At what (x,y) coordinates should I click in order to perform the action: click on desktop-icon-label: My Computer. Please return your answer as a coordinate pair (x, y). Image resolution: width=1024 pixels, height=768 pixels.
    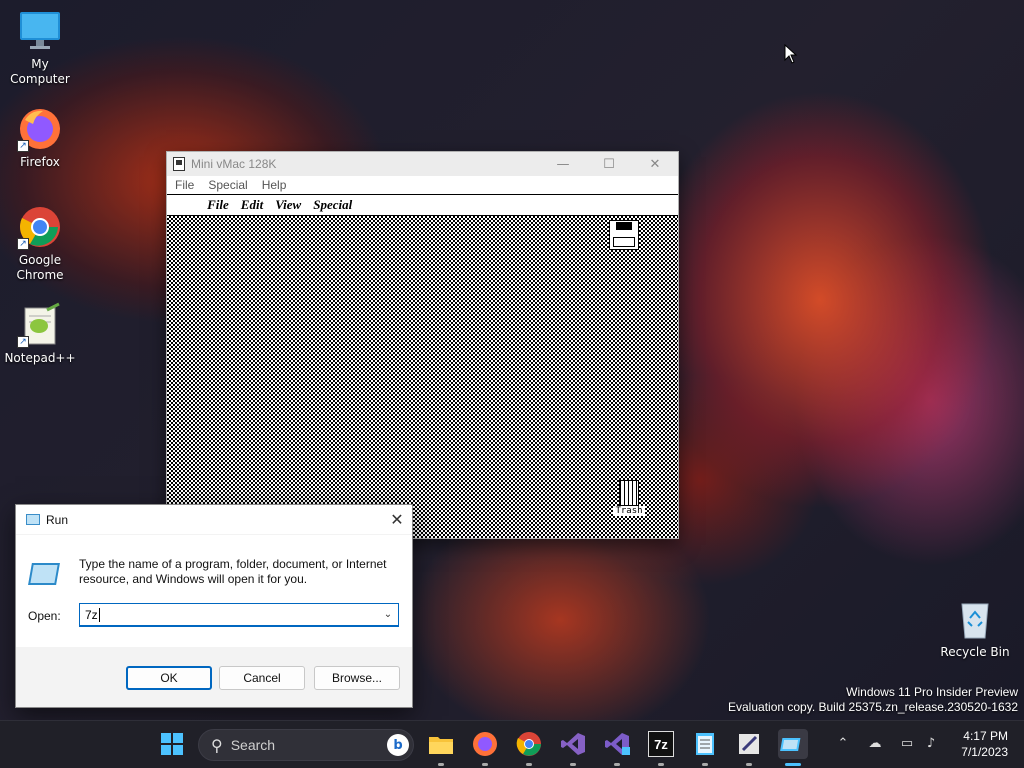
    Looking at the image, I should click on (40, 71).